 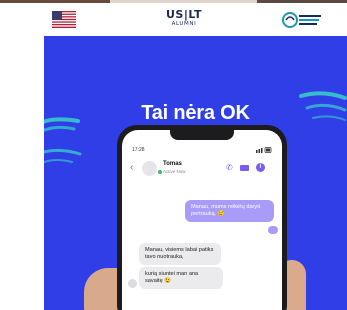 I want to click on us-lt-alumni-logo: US|LT ALUMNI, so click(x=184, y=18).